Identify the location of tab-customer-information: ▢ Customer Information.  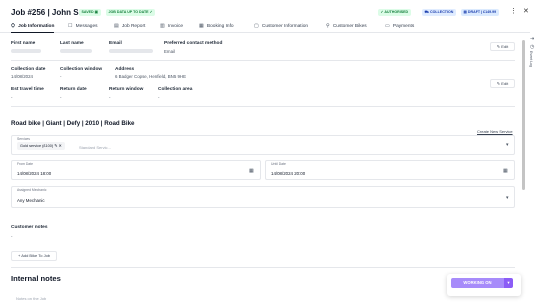
(281, 27).